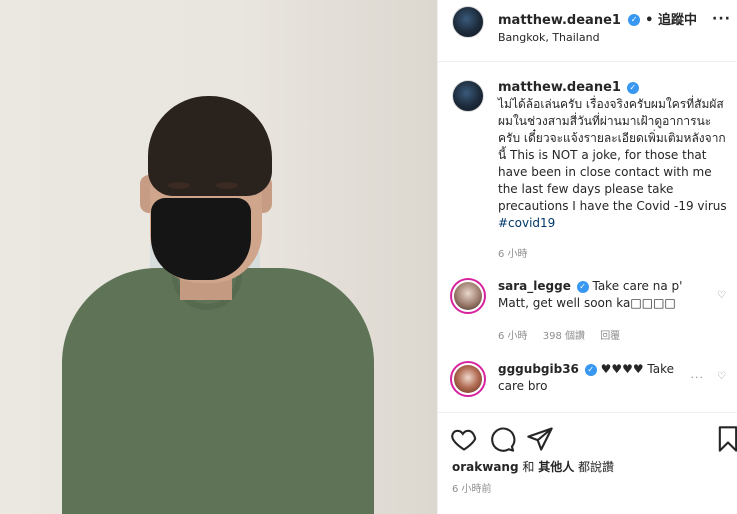 This screenshot has width=737, height=514. What do you see at coordinates (227, 185) in the screenshot?
I see `person-eye-right` at bounding box center [227, 185].